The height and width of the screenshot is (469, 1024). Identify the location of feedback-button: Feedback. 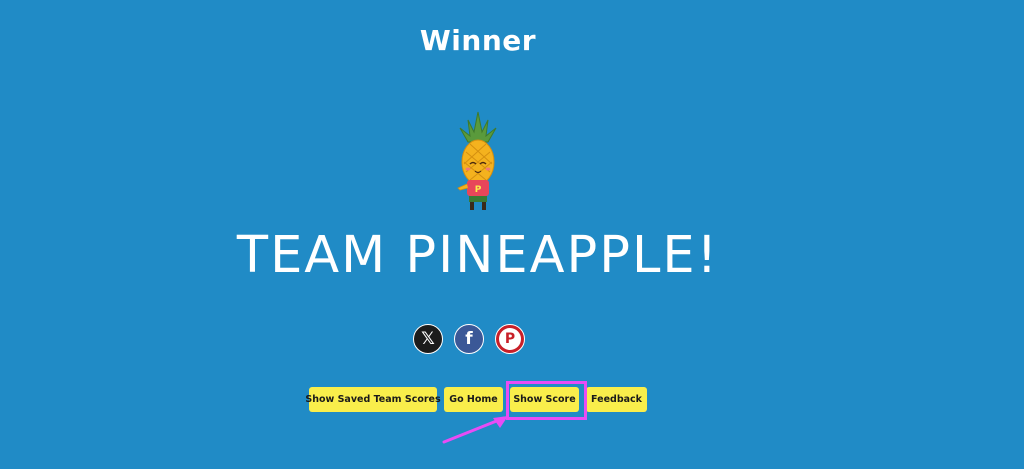
(616, 399).